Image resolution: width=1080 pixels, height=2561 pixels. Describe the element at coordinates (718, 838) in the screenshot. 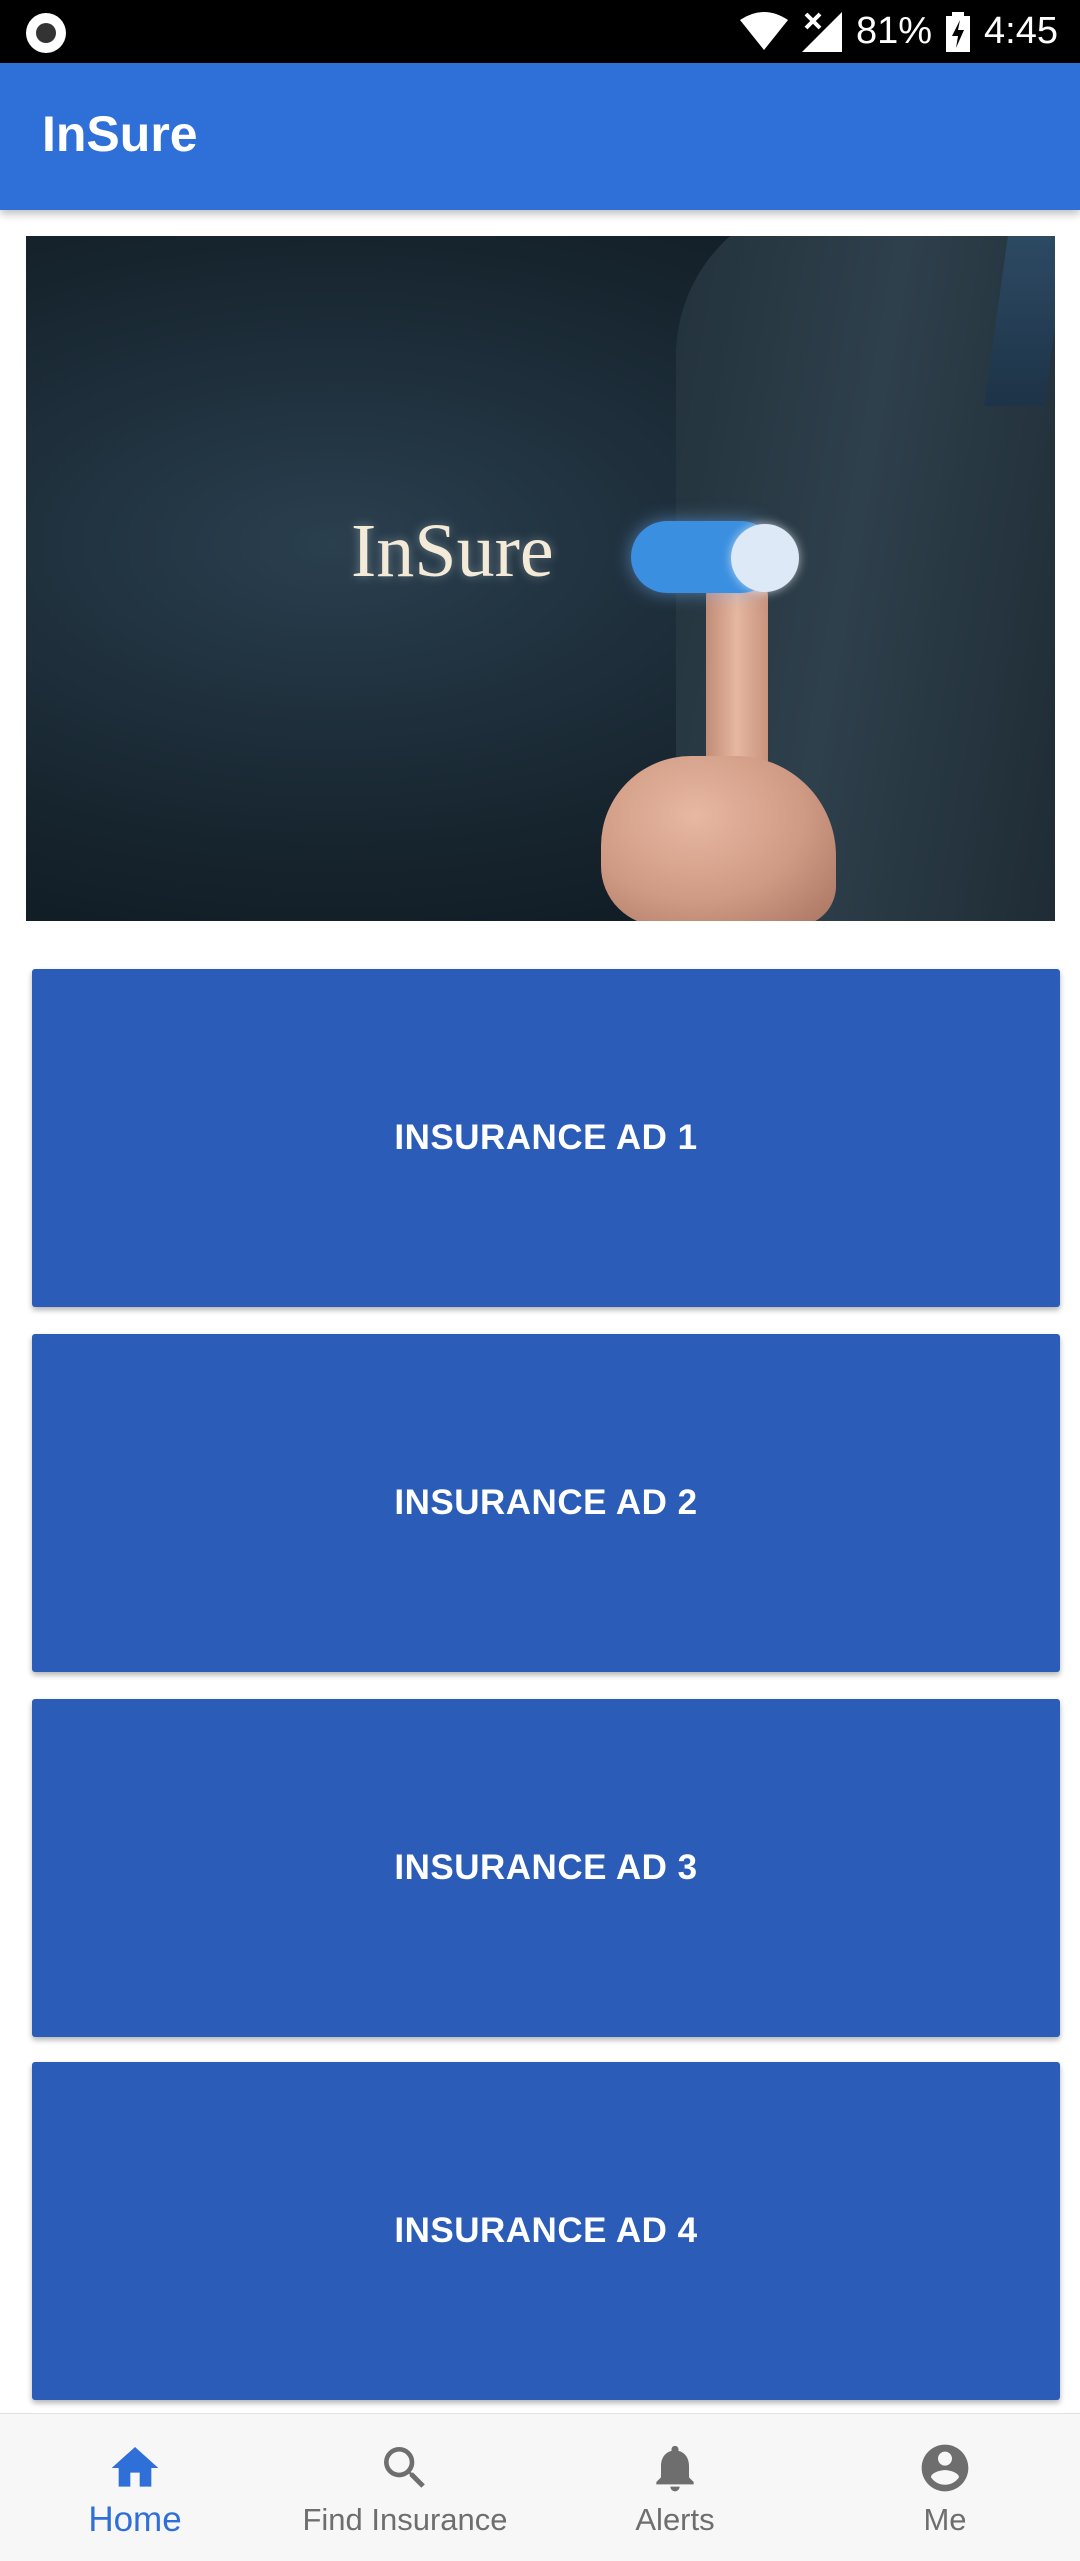

I see `hero-hand-graphic` at that location.